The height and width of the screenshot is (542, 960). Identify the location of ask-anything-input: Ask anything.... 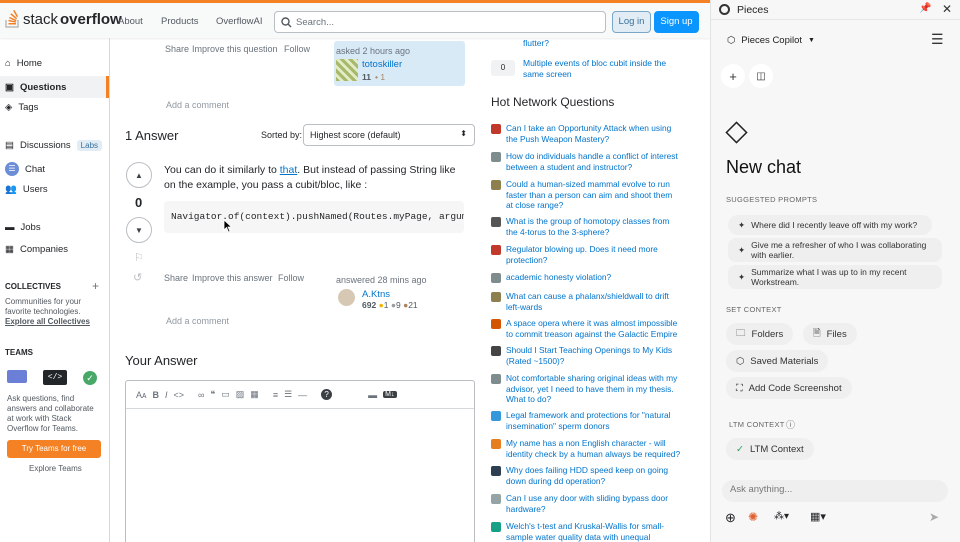
(835, 491).